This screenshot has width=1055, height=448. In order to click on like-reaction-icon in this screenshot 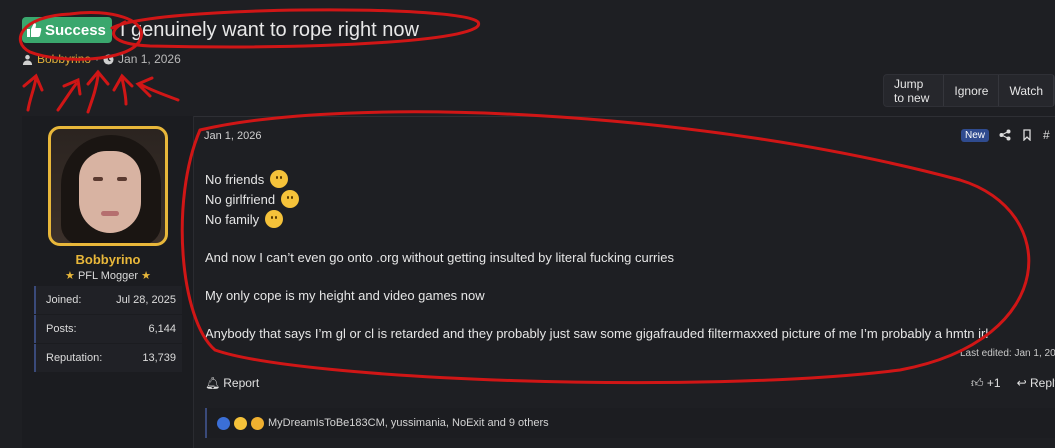, I will do `click(223, 423)`.